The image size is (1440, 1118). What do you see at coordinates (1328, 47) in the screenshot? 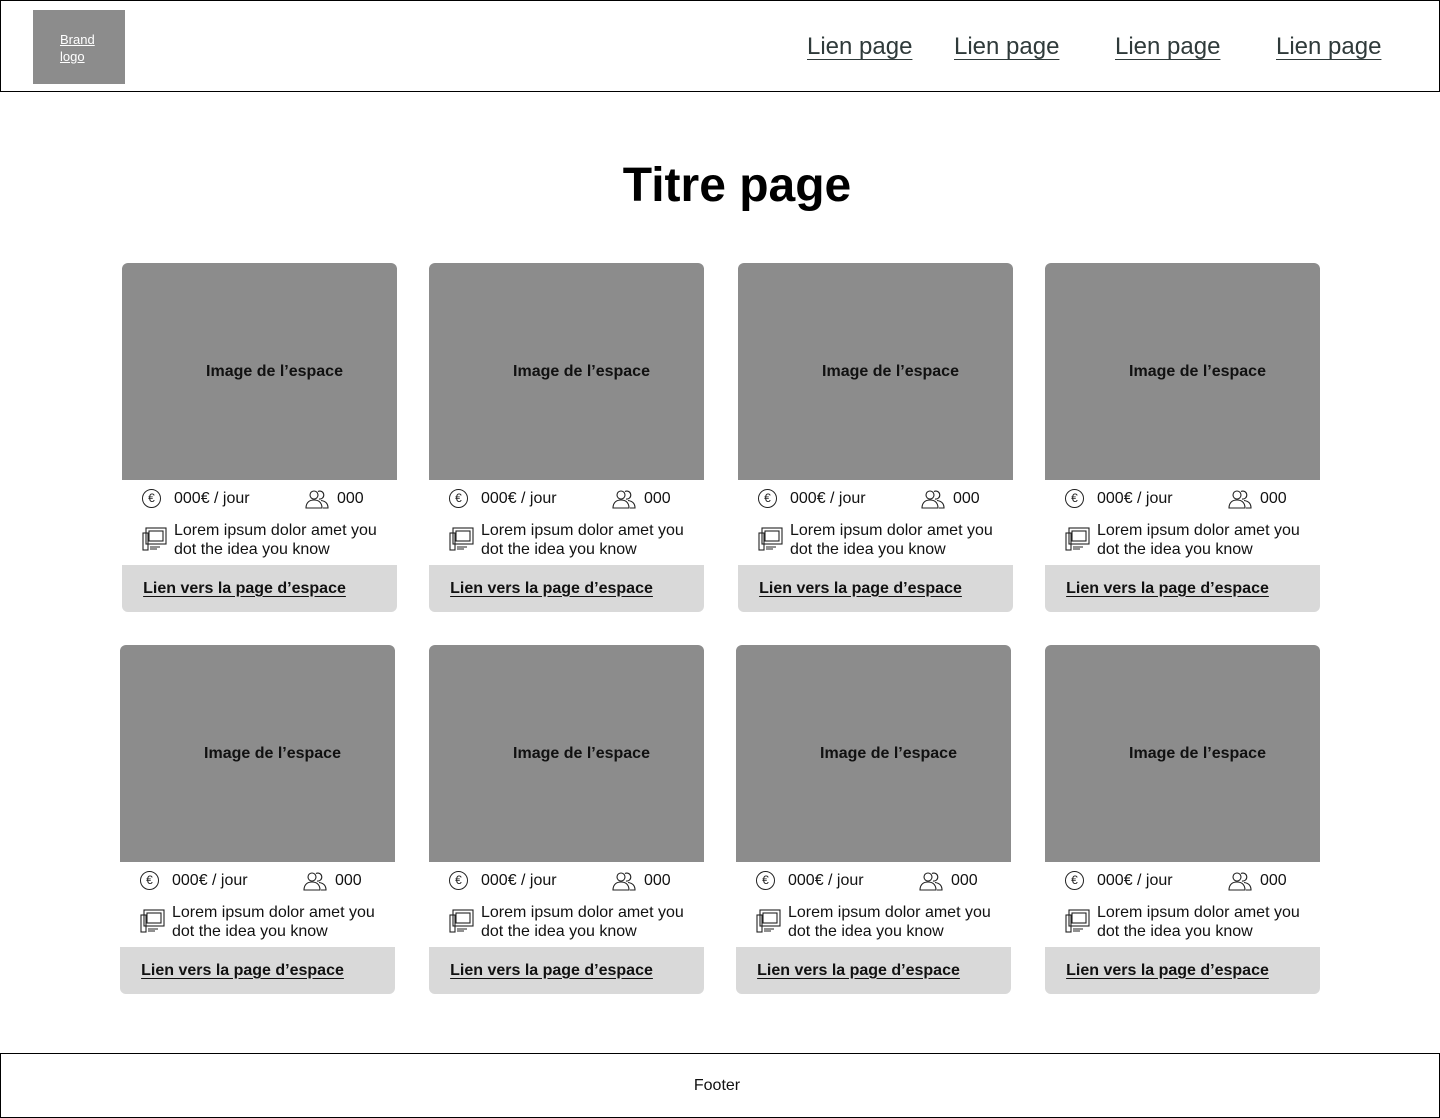
I see `nav-link-4: Lien page` at bounding box center [1328, 47].